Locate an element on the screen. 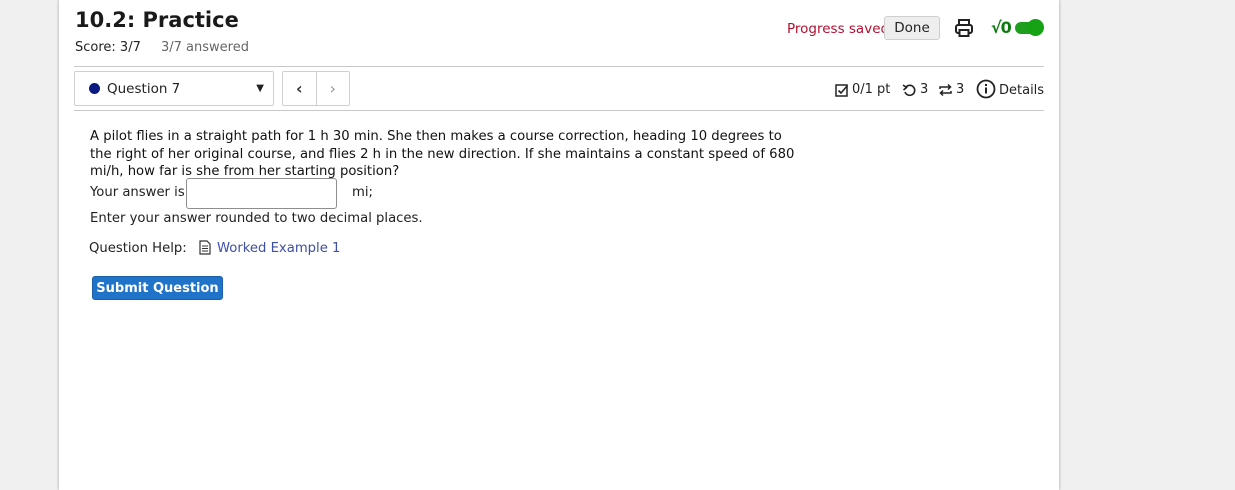  details-button: Details is located at coordinates (1010, 89).